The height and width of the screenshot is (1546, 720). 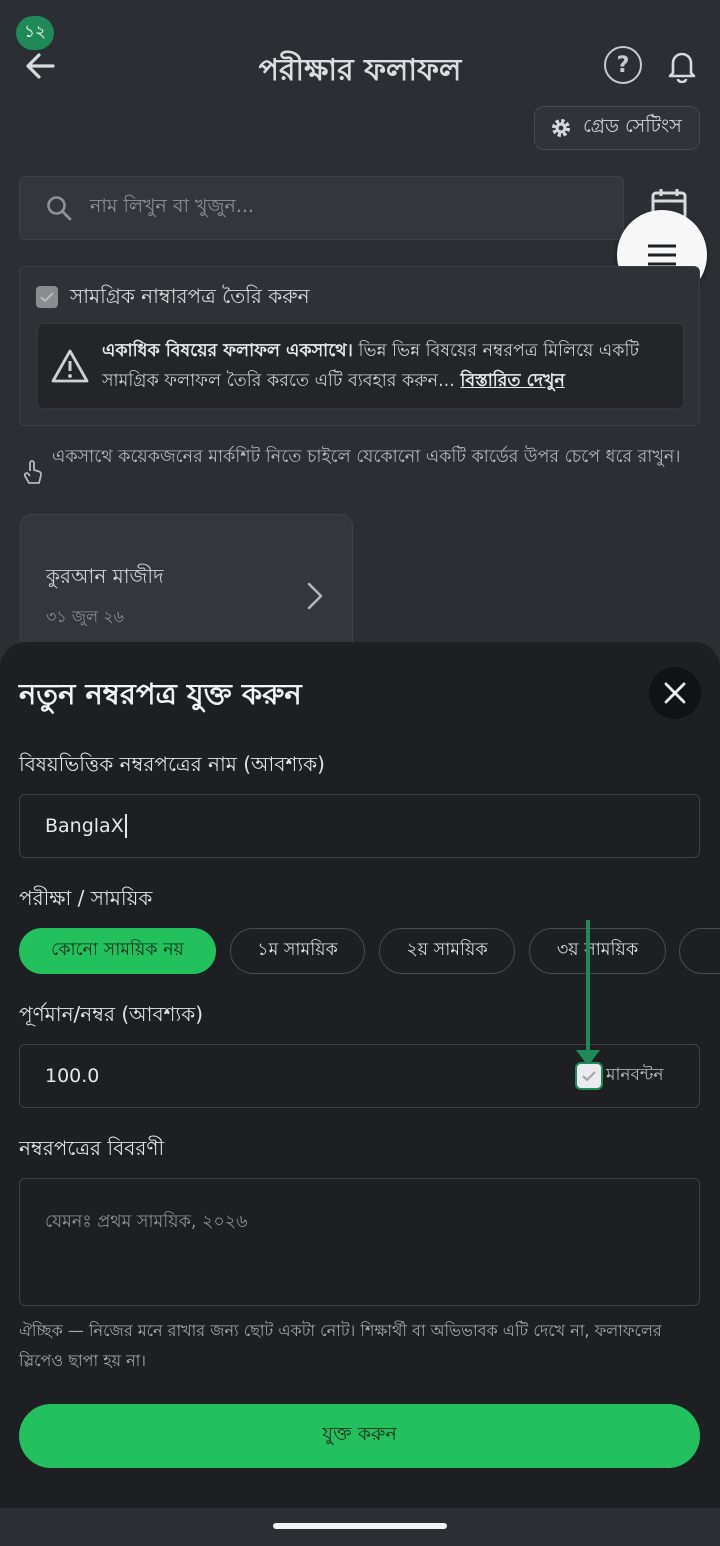 I want to click on close-button, so click(x=675, y=693).